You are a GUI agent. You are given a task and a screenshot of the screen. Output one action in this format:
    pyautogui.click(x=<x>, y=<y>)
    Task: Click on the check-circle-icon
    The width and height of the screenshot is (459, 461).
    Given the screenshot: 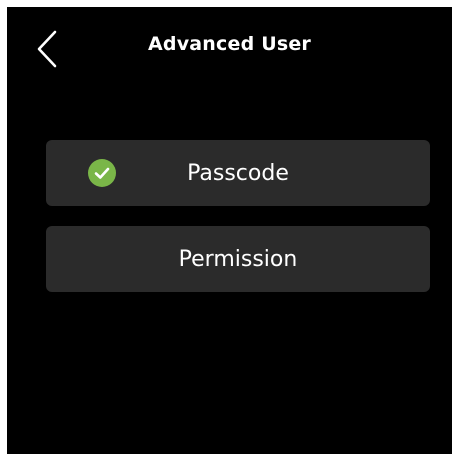 What is the action you would take?
    pyautogui.click(x=102, y=173)
    